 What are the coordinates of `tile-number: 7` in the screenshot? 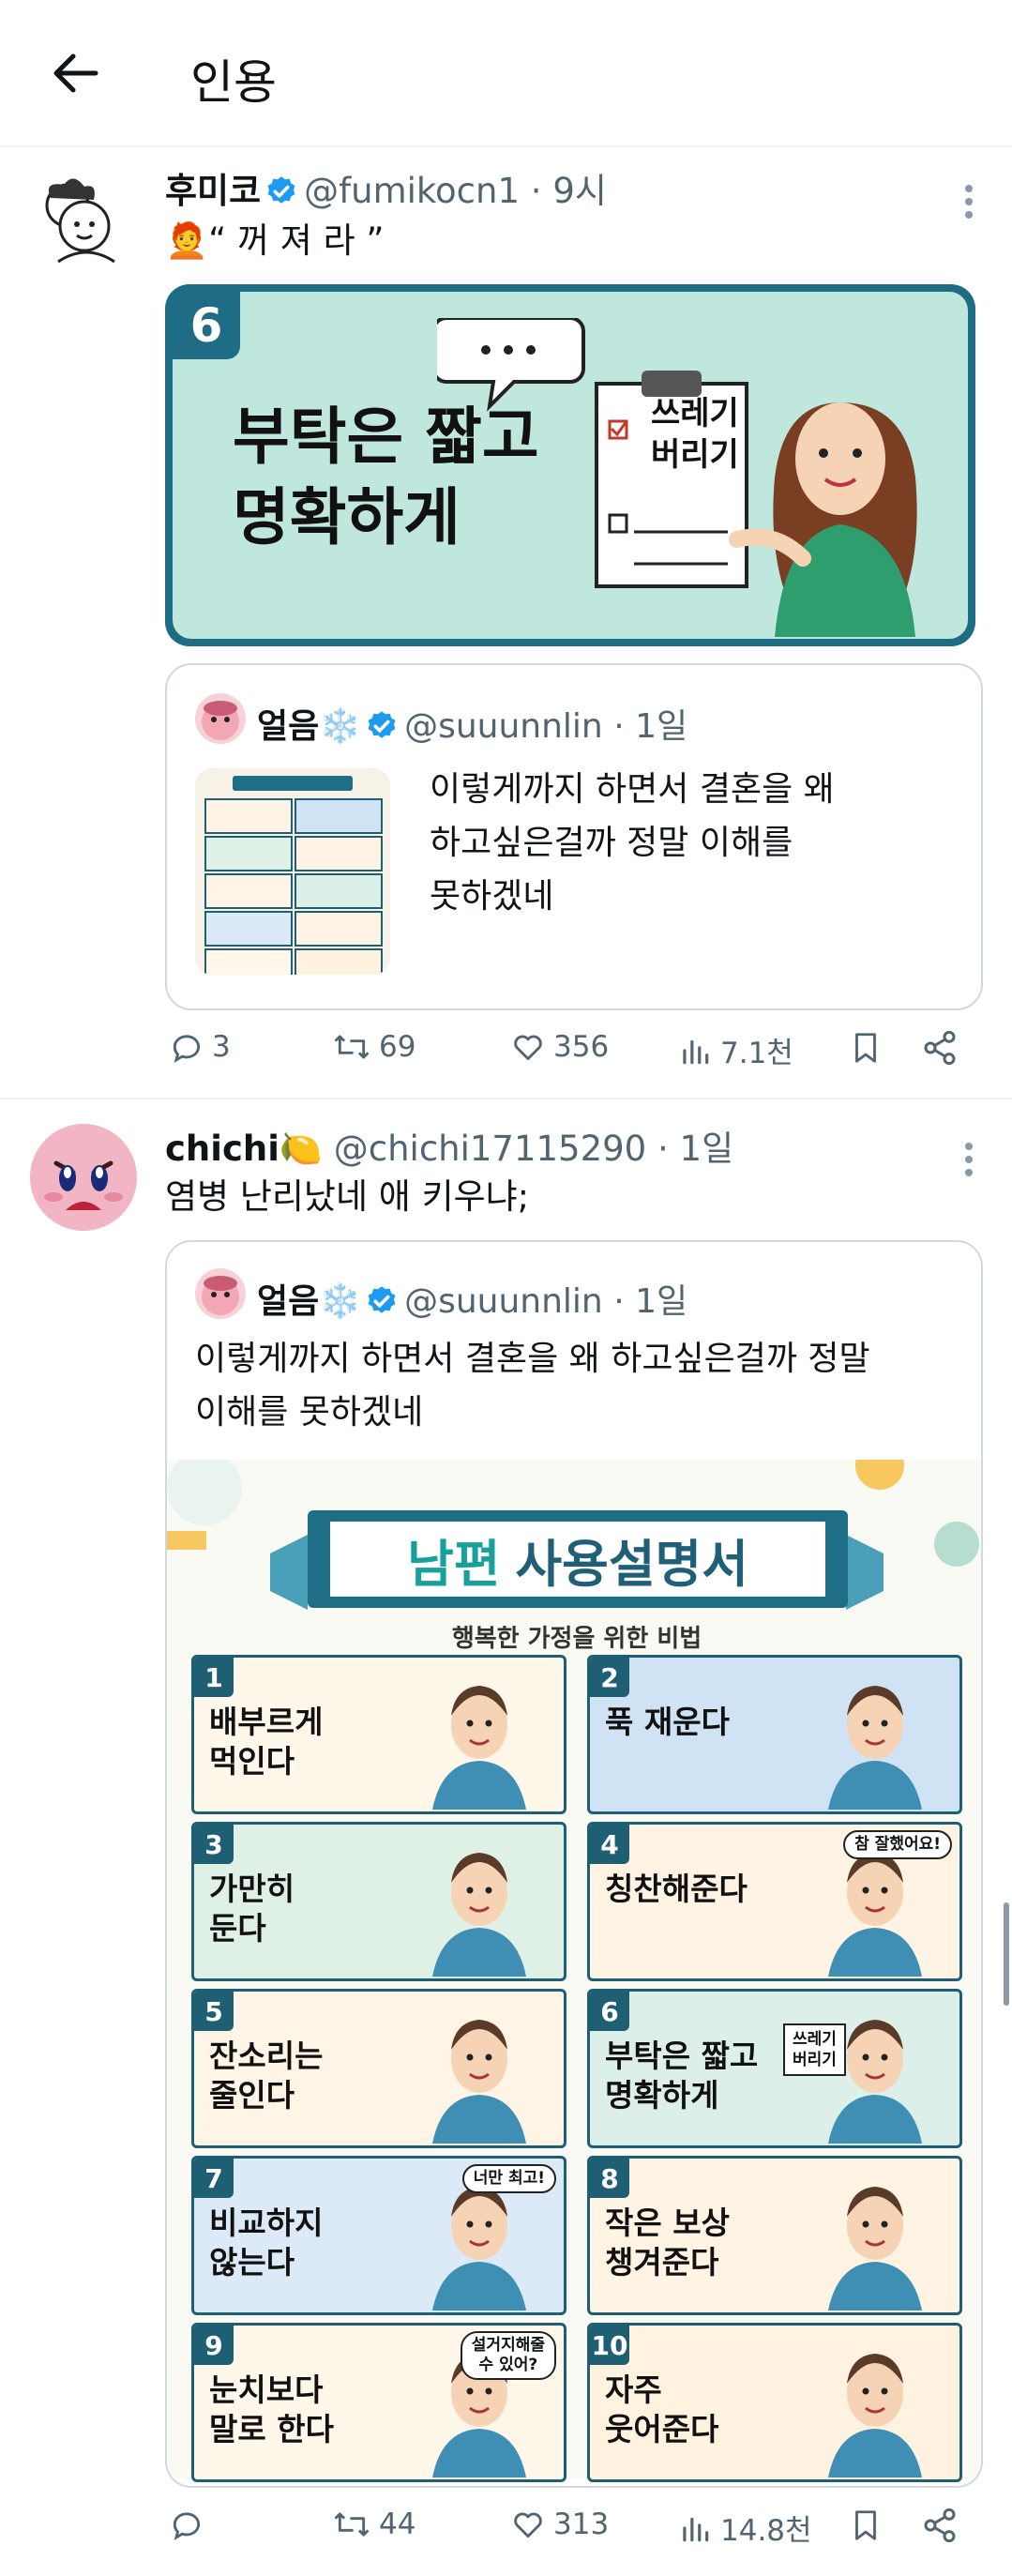 It's located at (214, 2178).